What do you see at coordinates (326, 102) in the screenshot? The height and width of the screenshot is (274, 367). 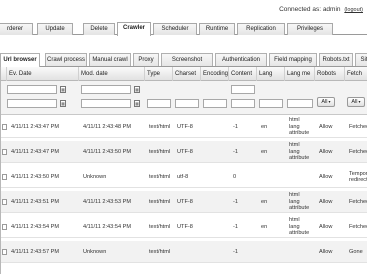 I see `robots-filter-select: All▾` at bounding box center [326, 102].